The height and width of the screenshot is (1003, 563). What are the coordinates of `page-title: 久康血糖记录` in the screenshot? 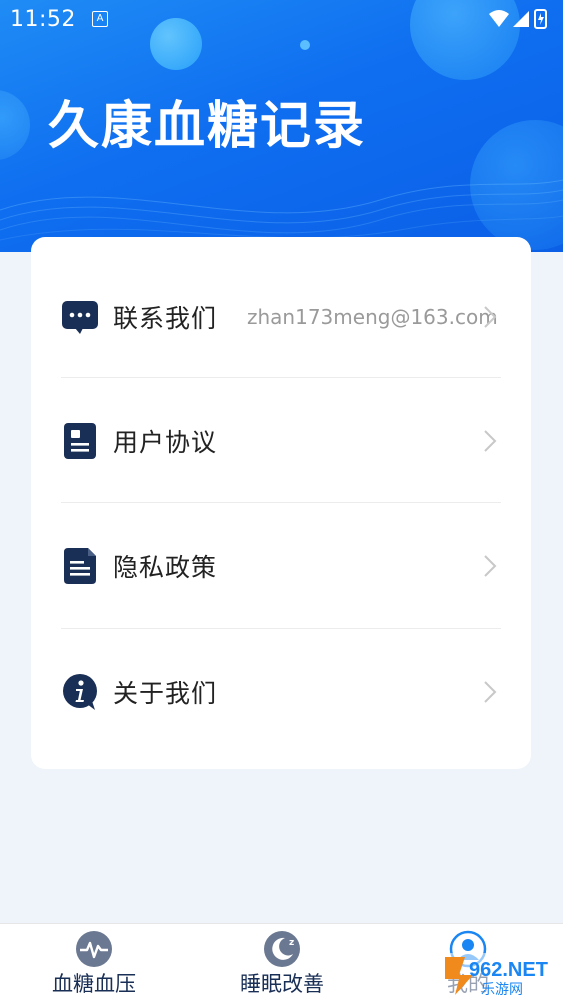 It's located at (207, 126).